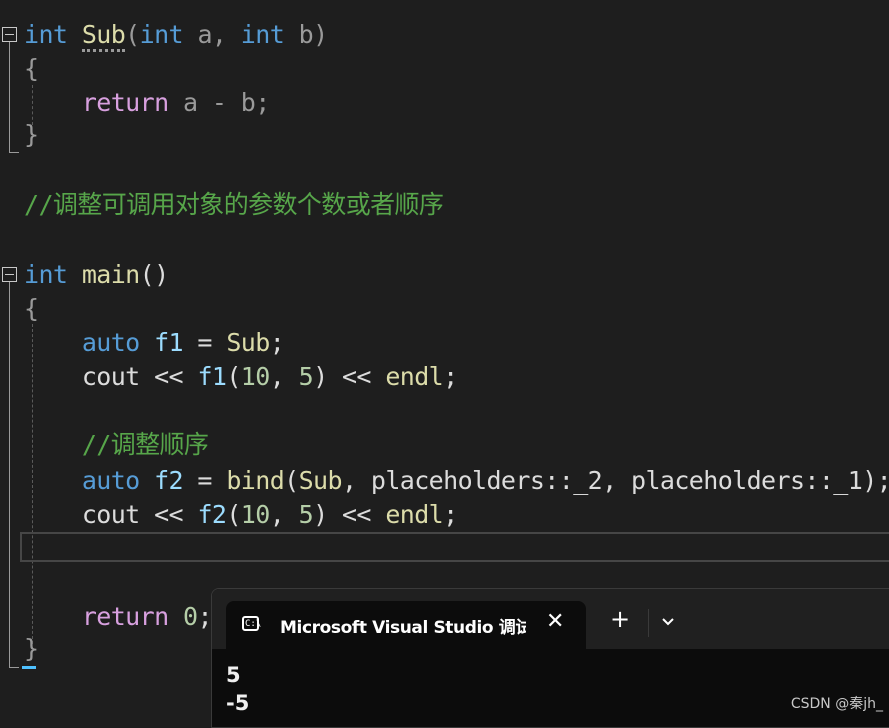 The image size is (889, 728). Describe the element at coordinates (9, 274) in the screenshot. I see `collapse-icon-main` at that location.